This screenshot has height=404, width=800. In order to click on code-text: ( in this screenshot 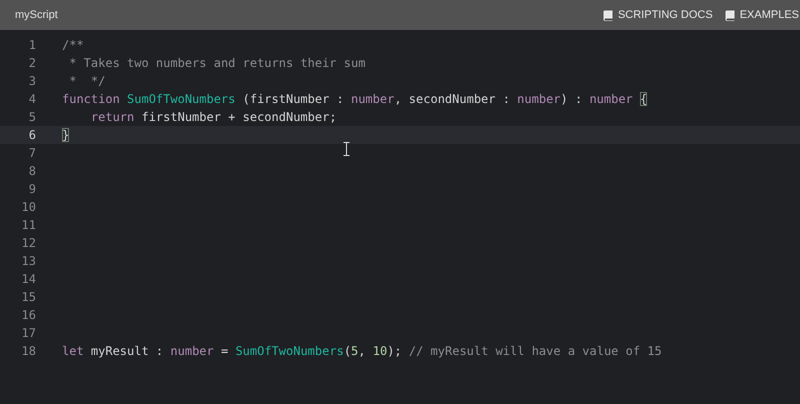, I will do `click(348, 351)`.